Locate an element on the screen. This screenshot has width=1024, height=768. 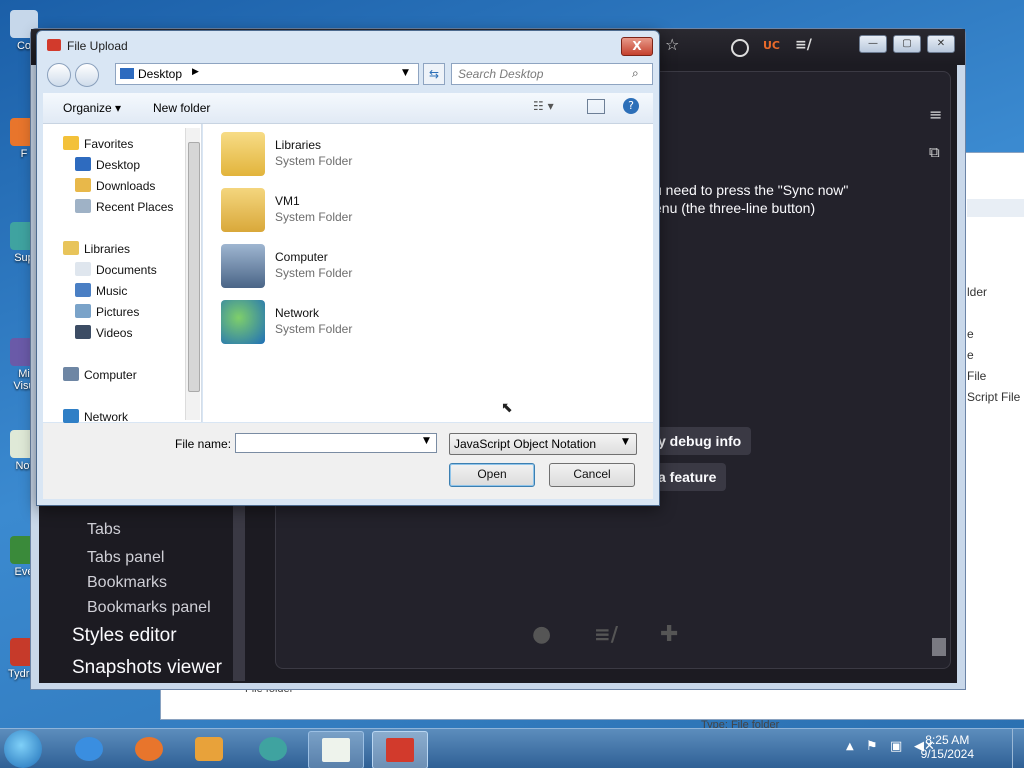
nav-downloads: Downloads is located at coordinates (115, 185).